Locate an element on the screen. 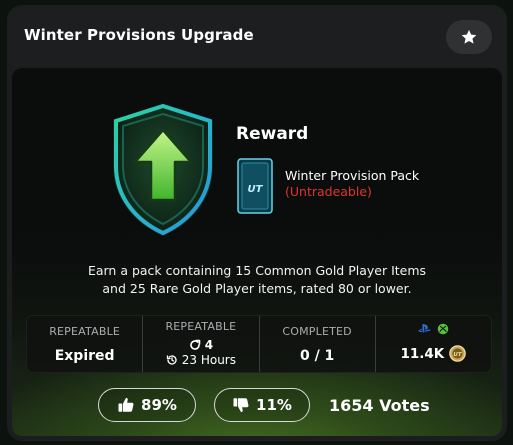 This screenshot has width=513, height=445. vote-down-percent: 11% is located at coordinates (274, 405).